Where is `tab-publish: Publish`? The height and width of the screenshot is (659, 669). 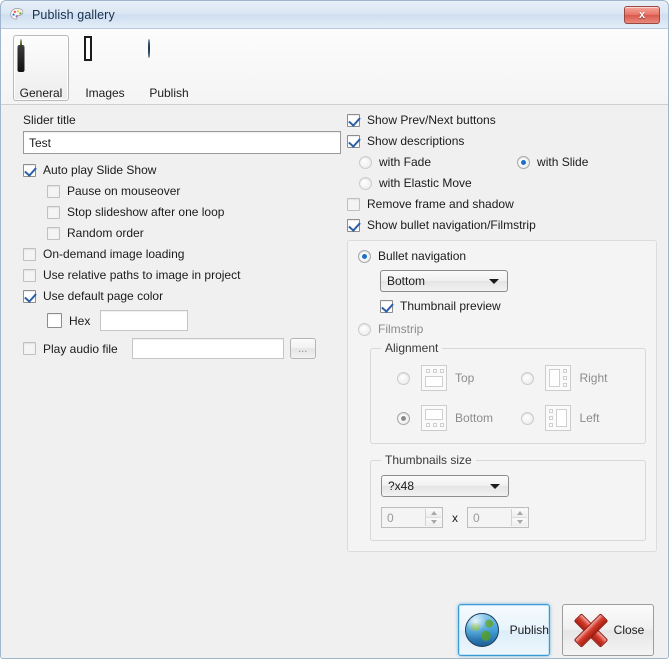
tab-publish: Publish is located at coordinates (169, 68).